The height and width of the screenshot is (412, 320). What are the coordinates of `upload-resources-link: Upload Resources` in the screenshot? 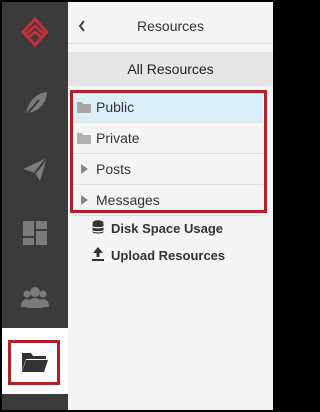 It's located at (158, 255).